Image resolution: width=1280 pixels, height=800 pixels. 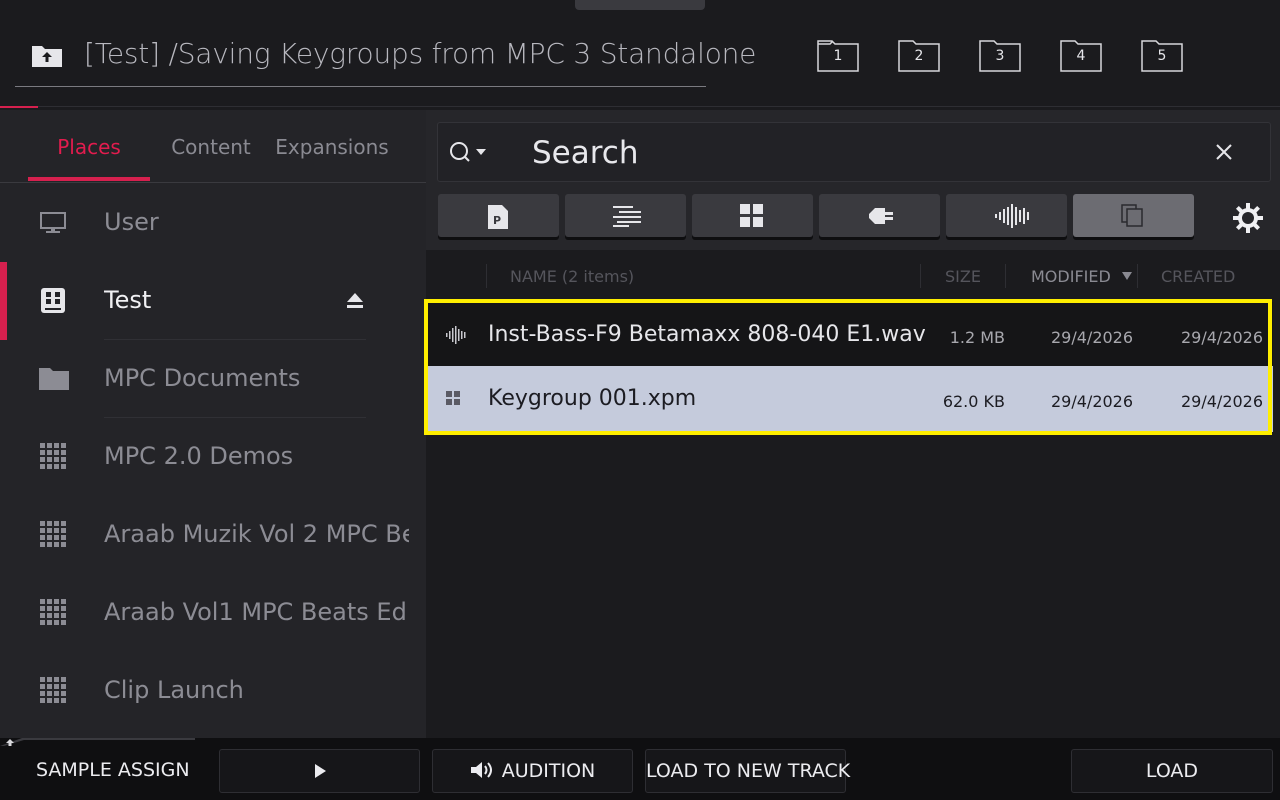 What do you see at coordinates (213, 301) in the screenshot?
I see `sidebar-item-test: Test` at bounding box center [213, 301].